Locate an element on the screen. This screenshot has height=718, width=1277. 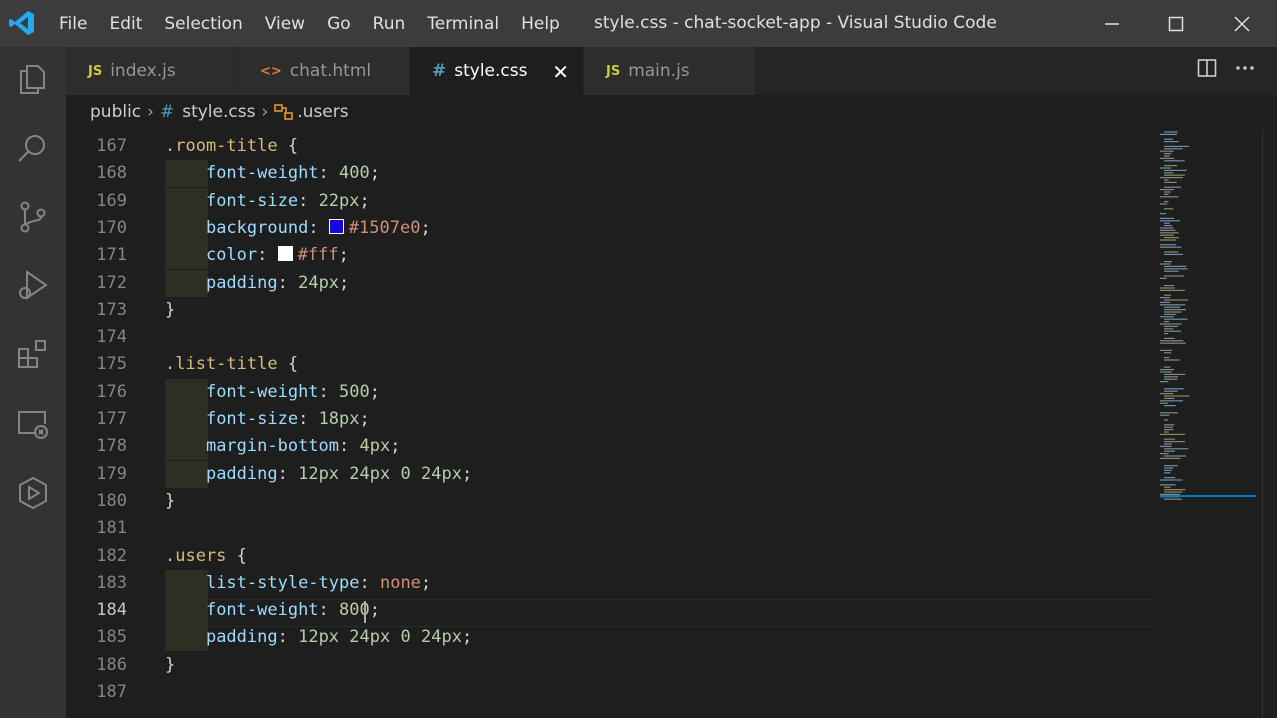
code-text: padding: 24px; is located at coordinates (277, 282).